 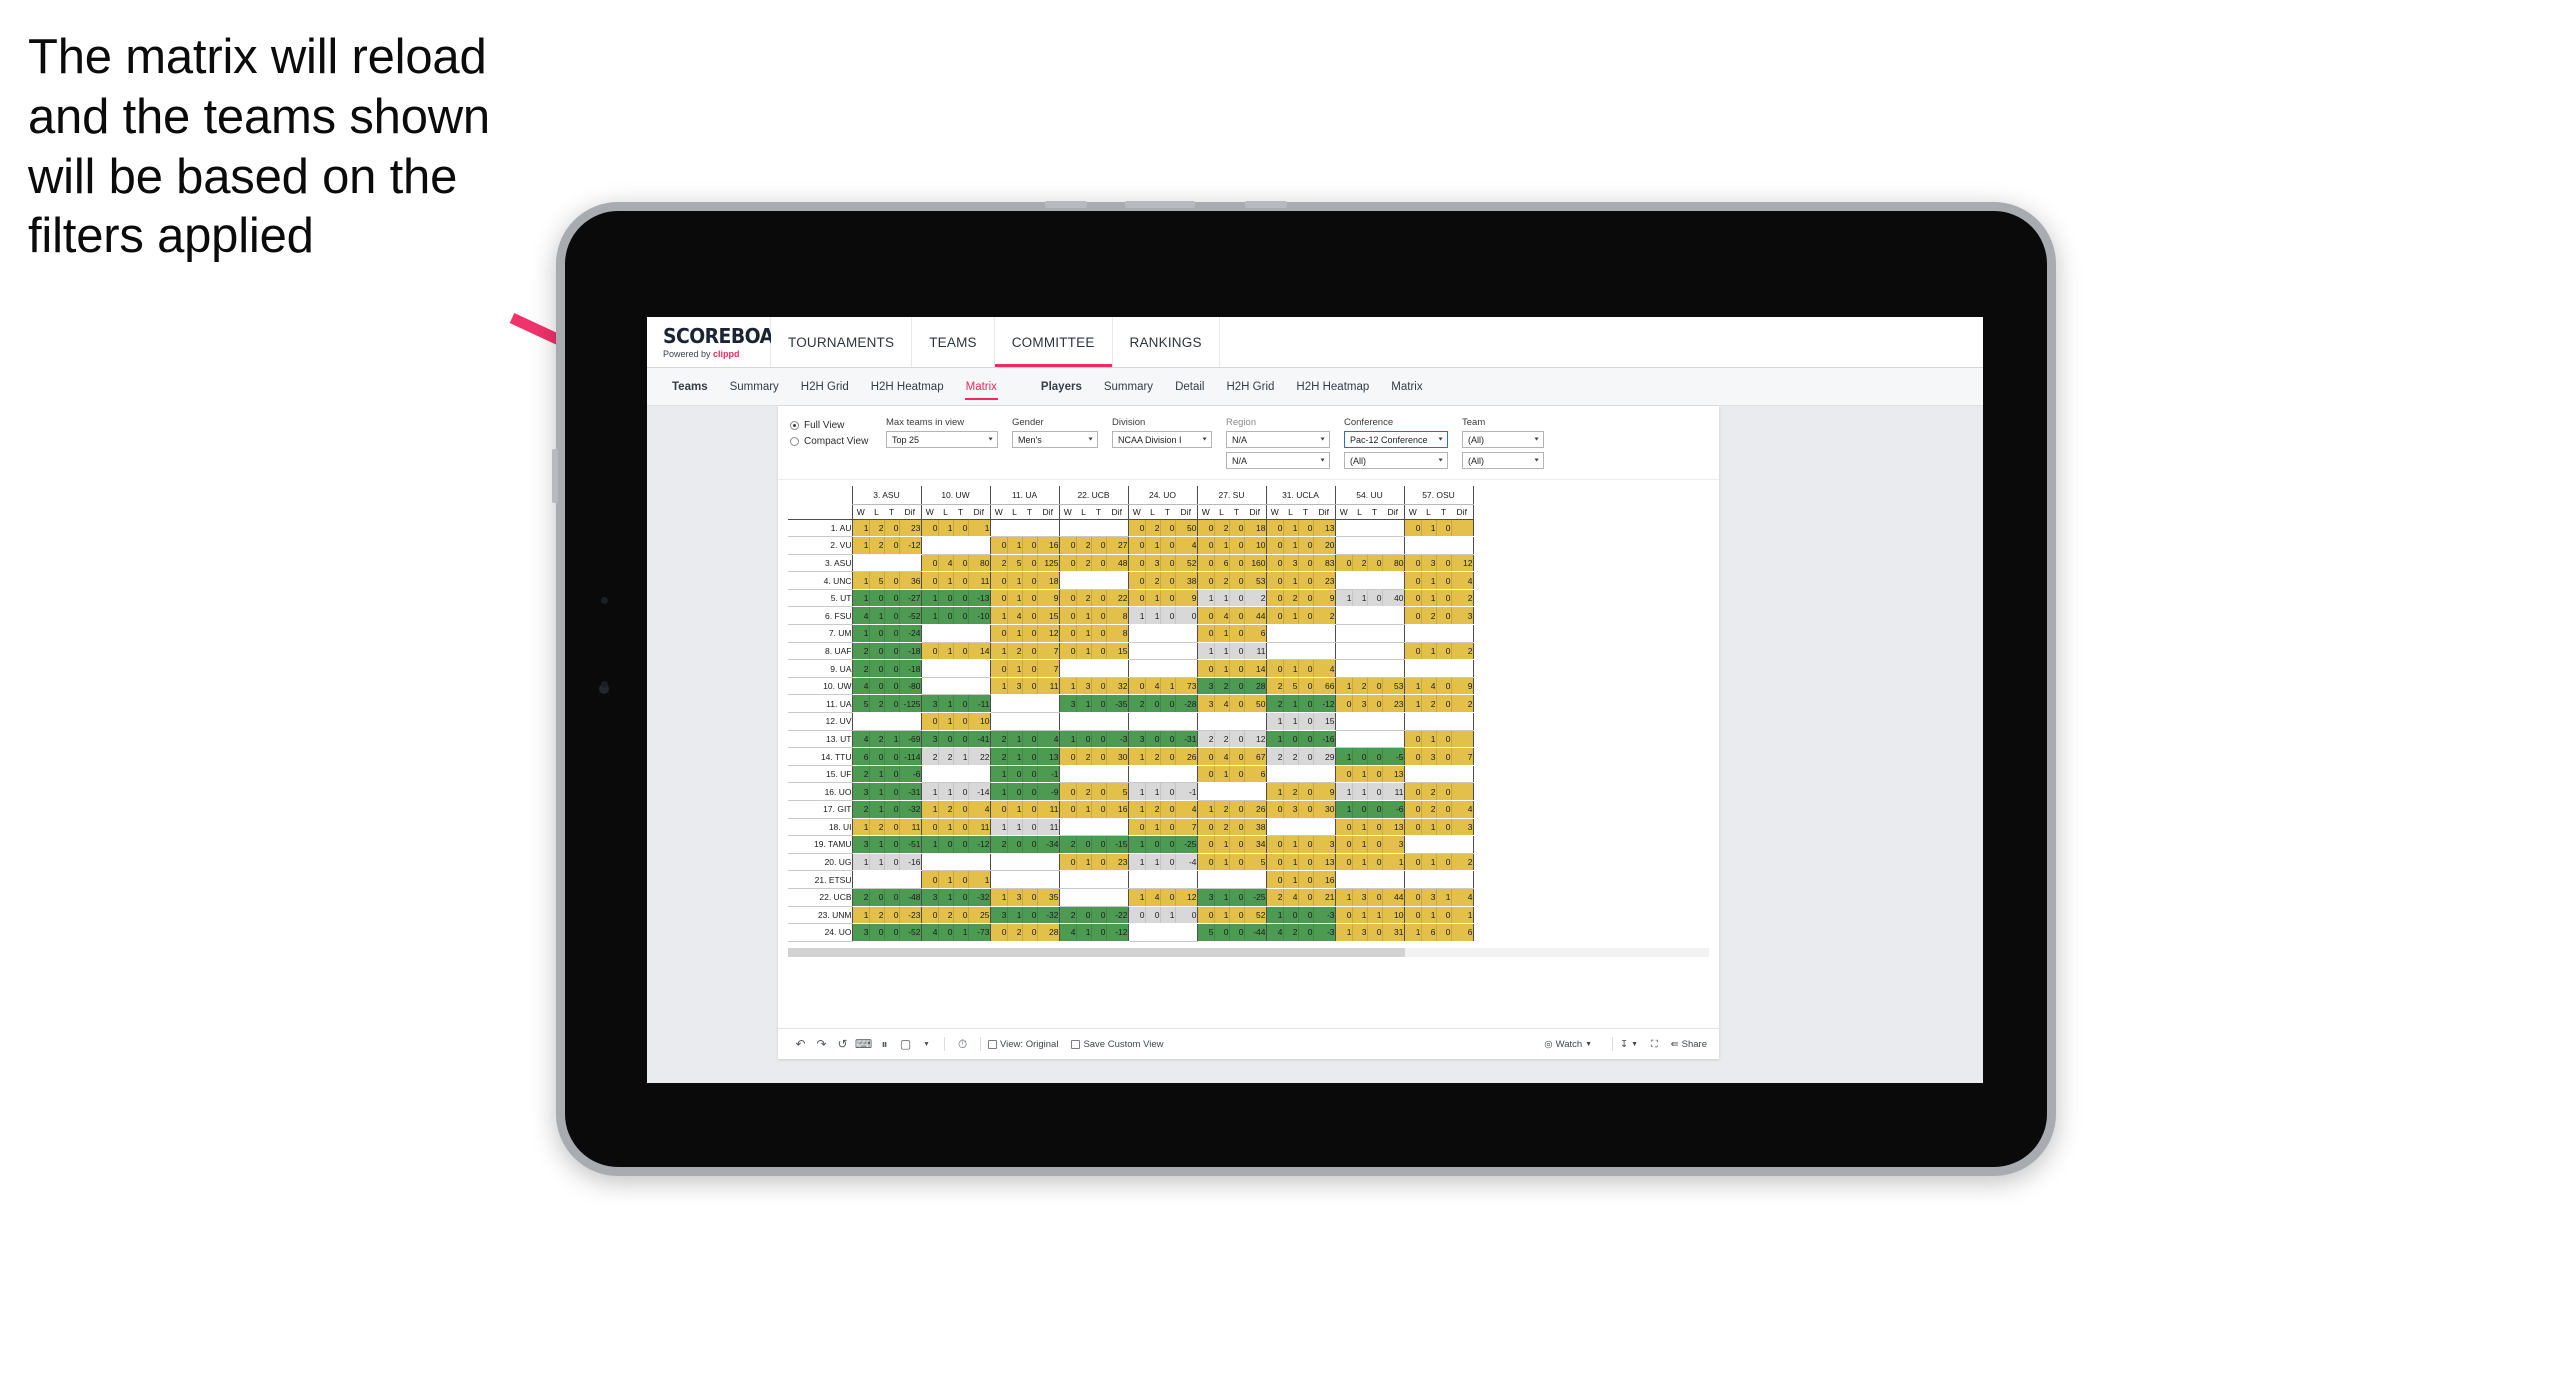 I want to click on matrix-cell: 8, so click(x=1117, y=633).